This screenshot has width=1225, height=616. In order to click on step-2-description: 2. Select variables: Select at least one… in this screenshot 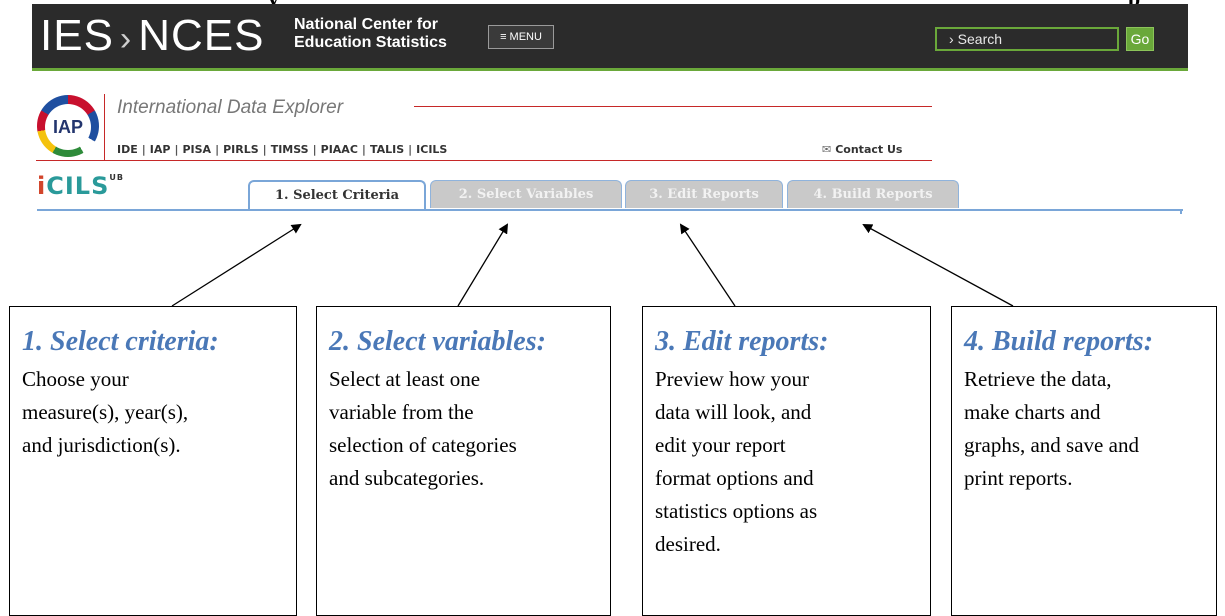, I will do `click(463, 461)`.